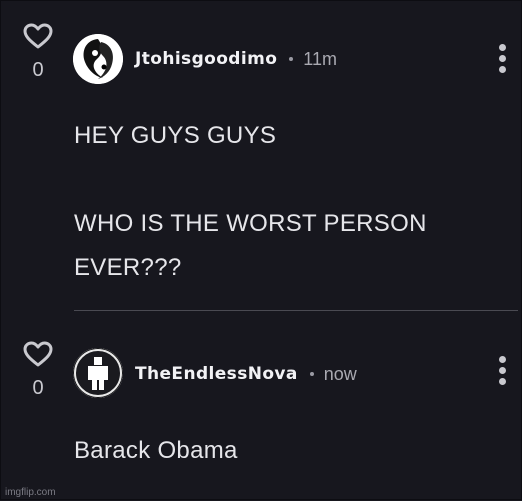 This screenshot has height=501, width=522. Describe the element at coordinates (250, 223) in the screenshot. I see `comment-line: WHO IS THE WORST PERSON` at that location.